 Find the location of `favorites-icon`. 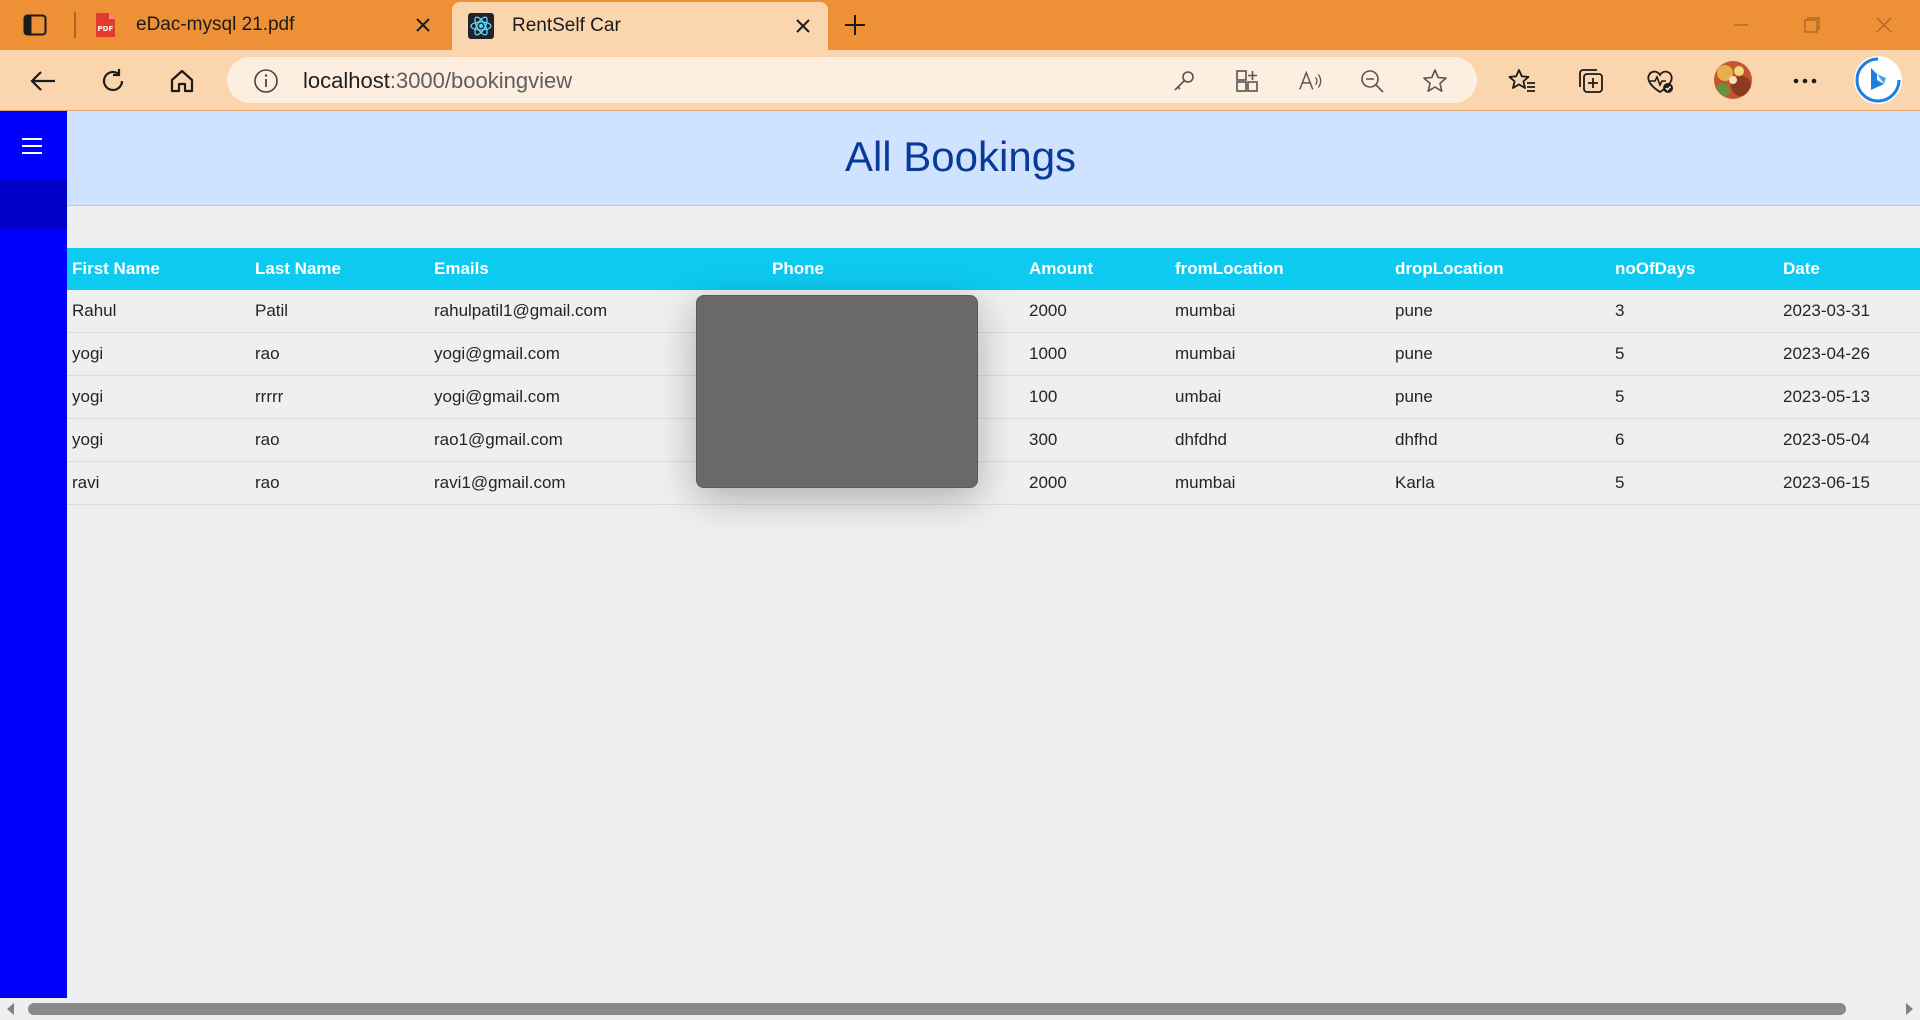

favorites-icon is located at coordinates (1522, 81).